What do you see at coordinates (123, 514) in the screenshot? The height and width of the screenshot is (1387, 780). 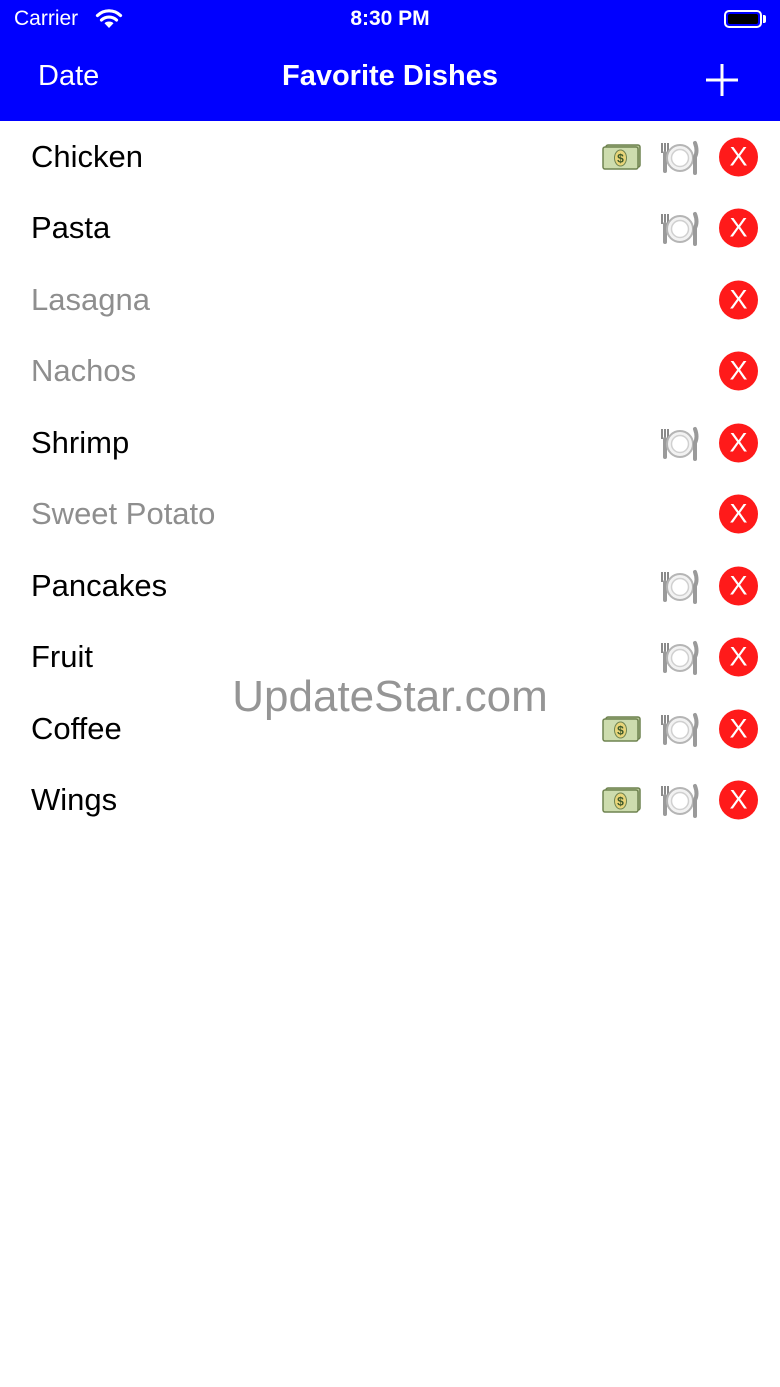 I see `dish-name: Sweet Potato` at bounding box center [123, 514].